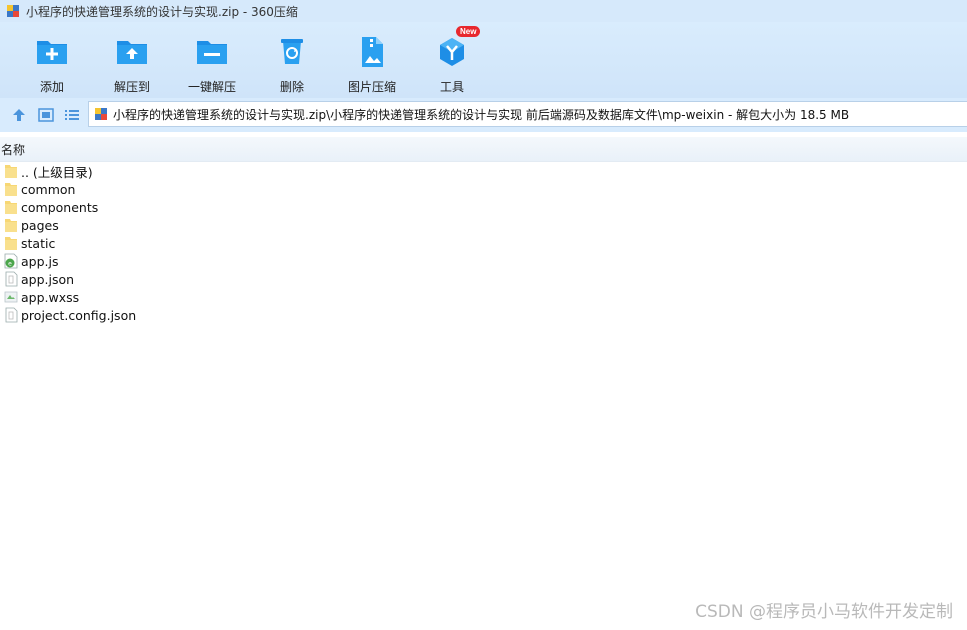  I want to click on file-name: pages, so click(40, 225).